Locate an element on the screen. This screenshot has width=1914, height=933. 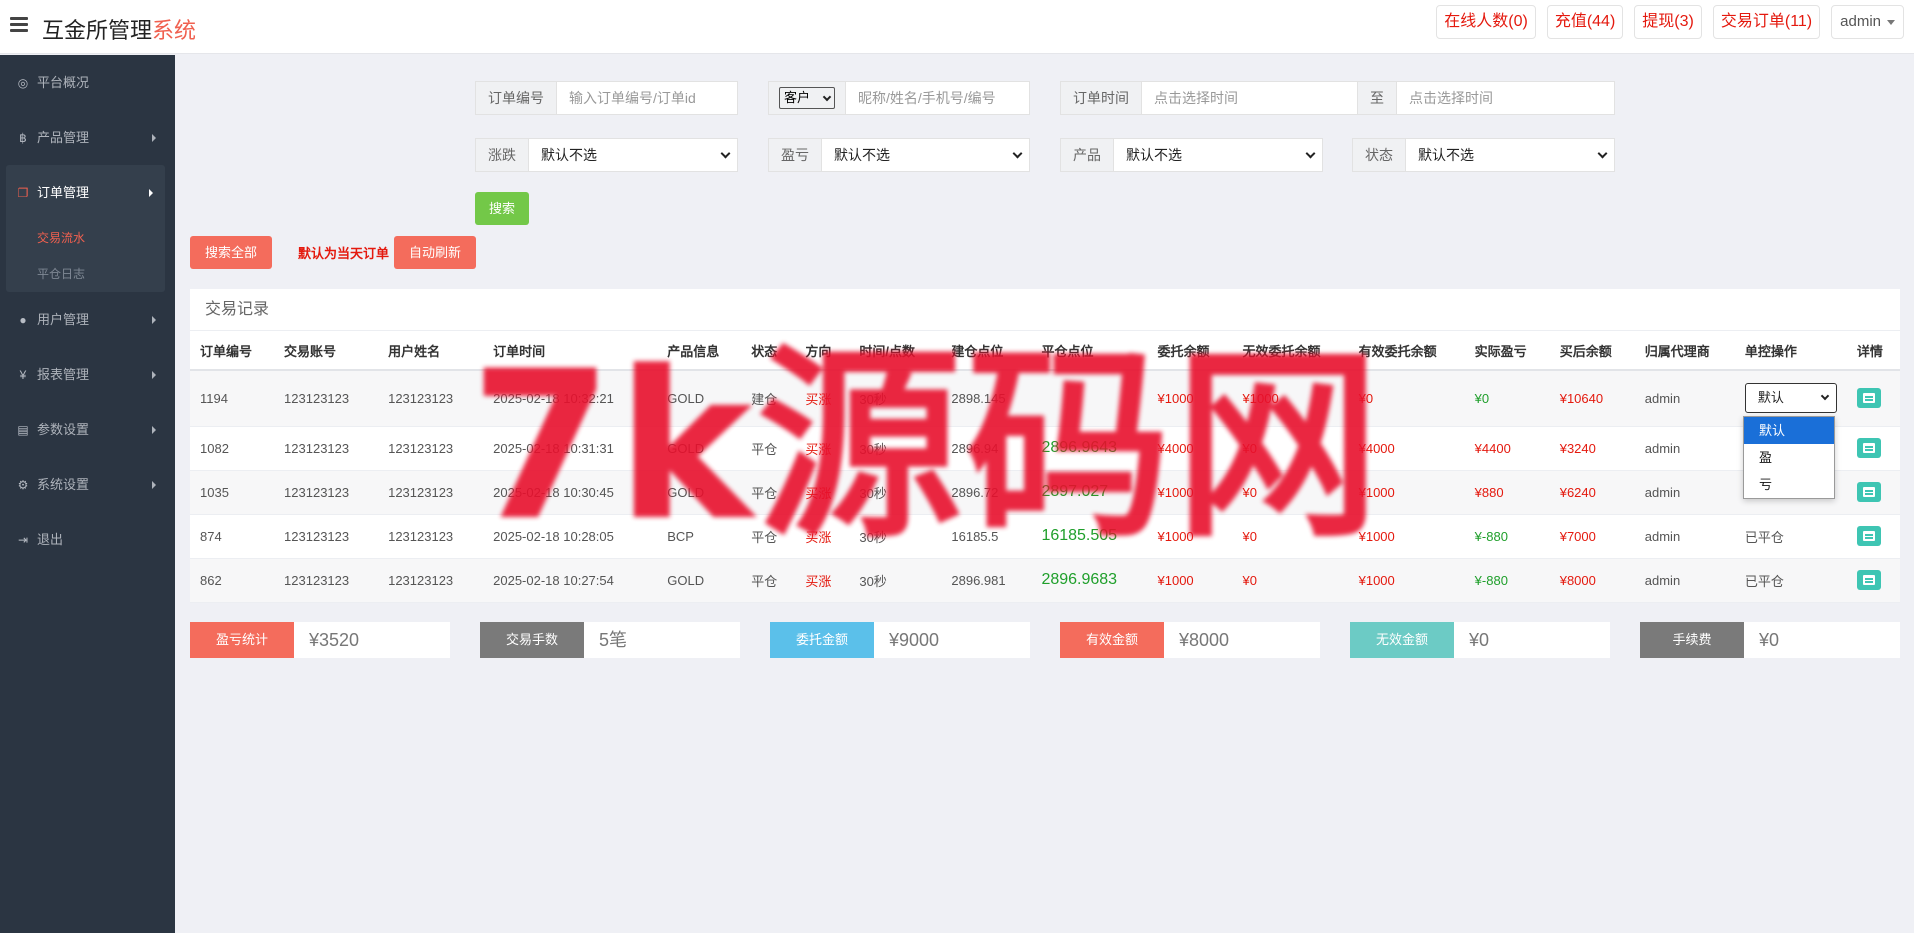
stat-valid-amount: 有效金额 ¥8000 is located at coordinates (1190, 640).